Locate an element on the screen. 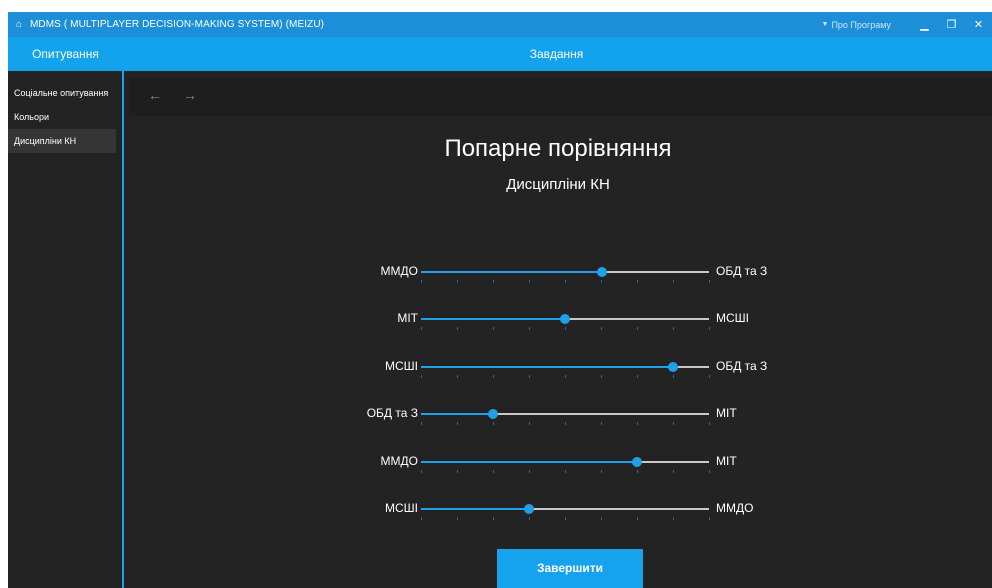  comparison-row: МСШІ ОБД та З is located at coordinates (558, 367).